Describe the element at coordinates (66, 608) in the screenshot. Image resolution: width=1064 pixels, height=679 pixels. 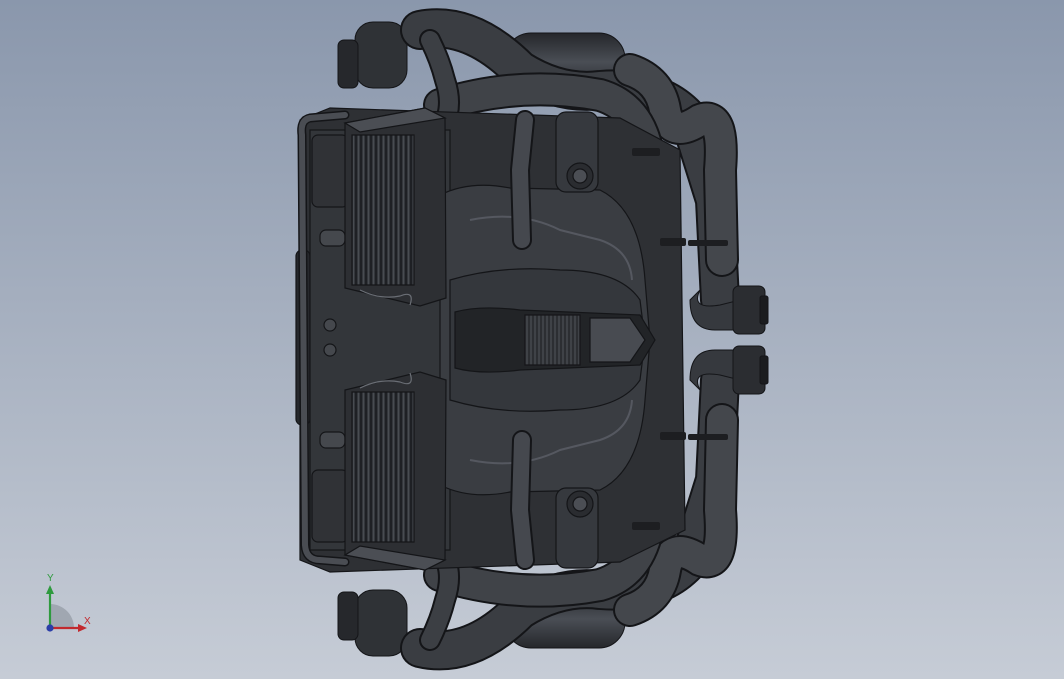
I see `triad-graphic` at that location.